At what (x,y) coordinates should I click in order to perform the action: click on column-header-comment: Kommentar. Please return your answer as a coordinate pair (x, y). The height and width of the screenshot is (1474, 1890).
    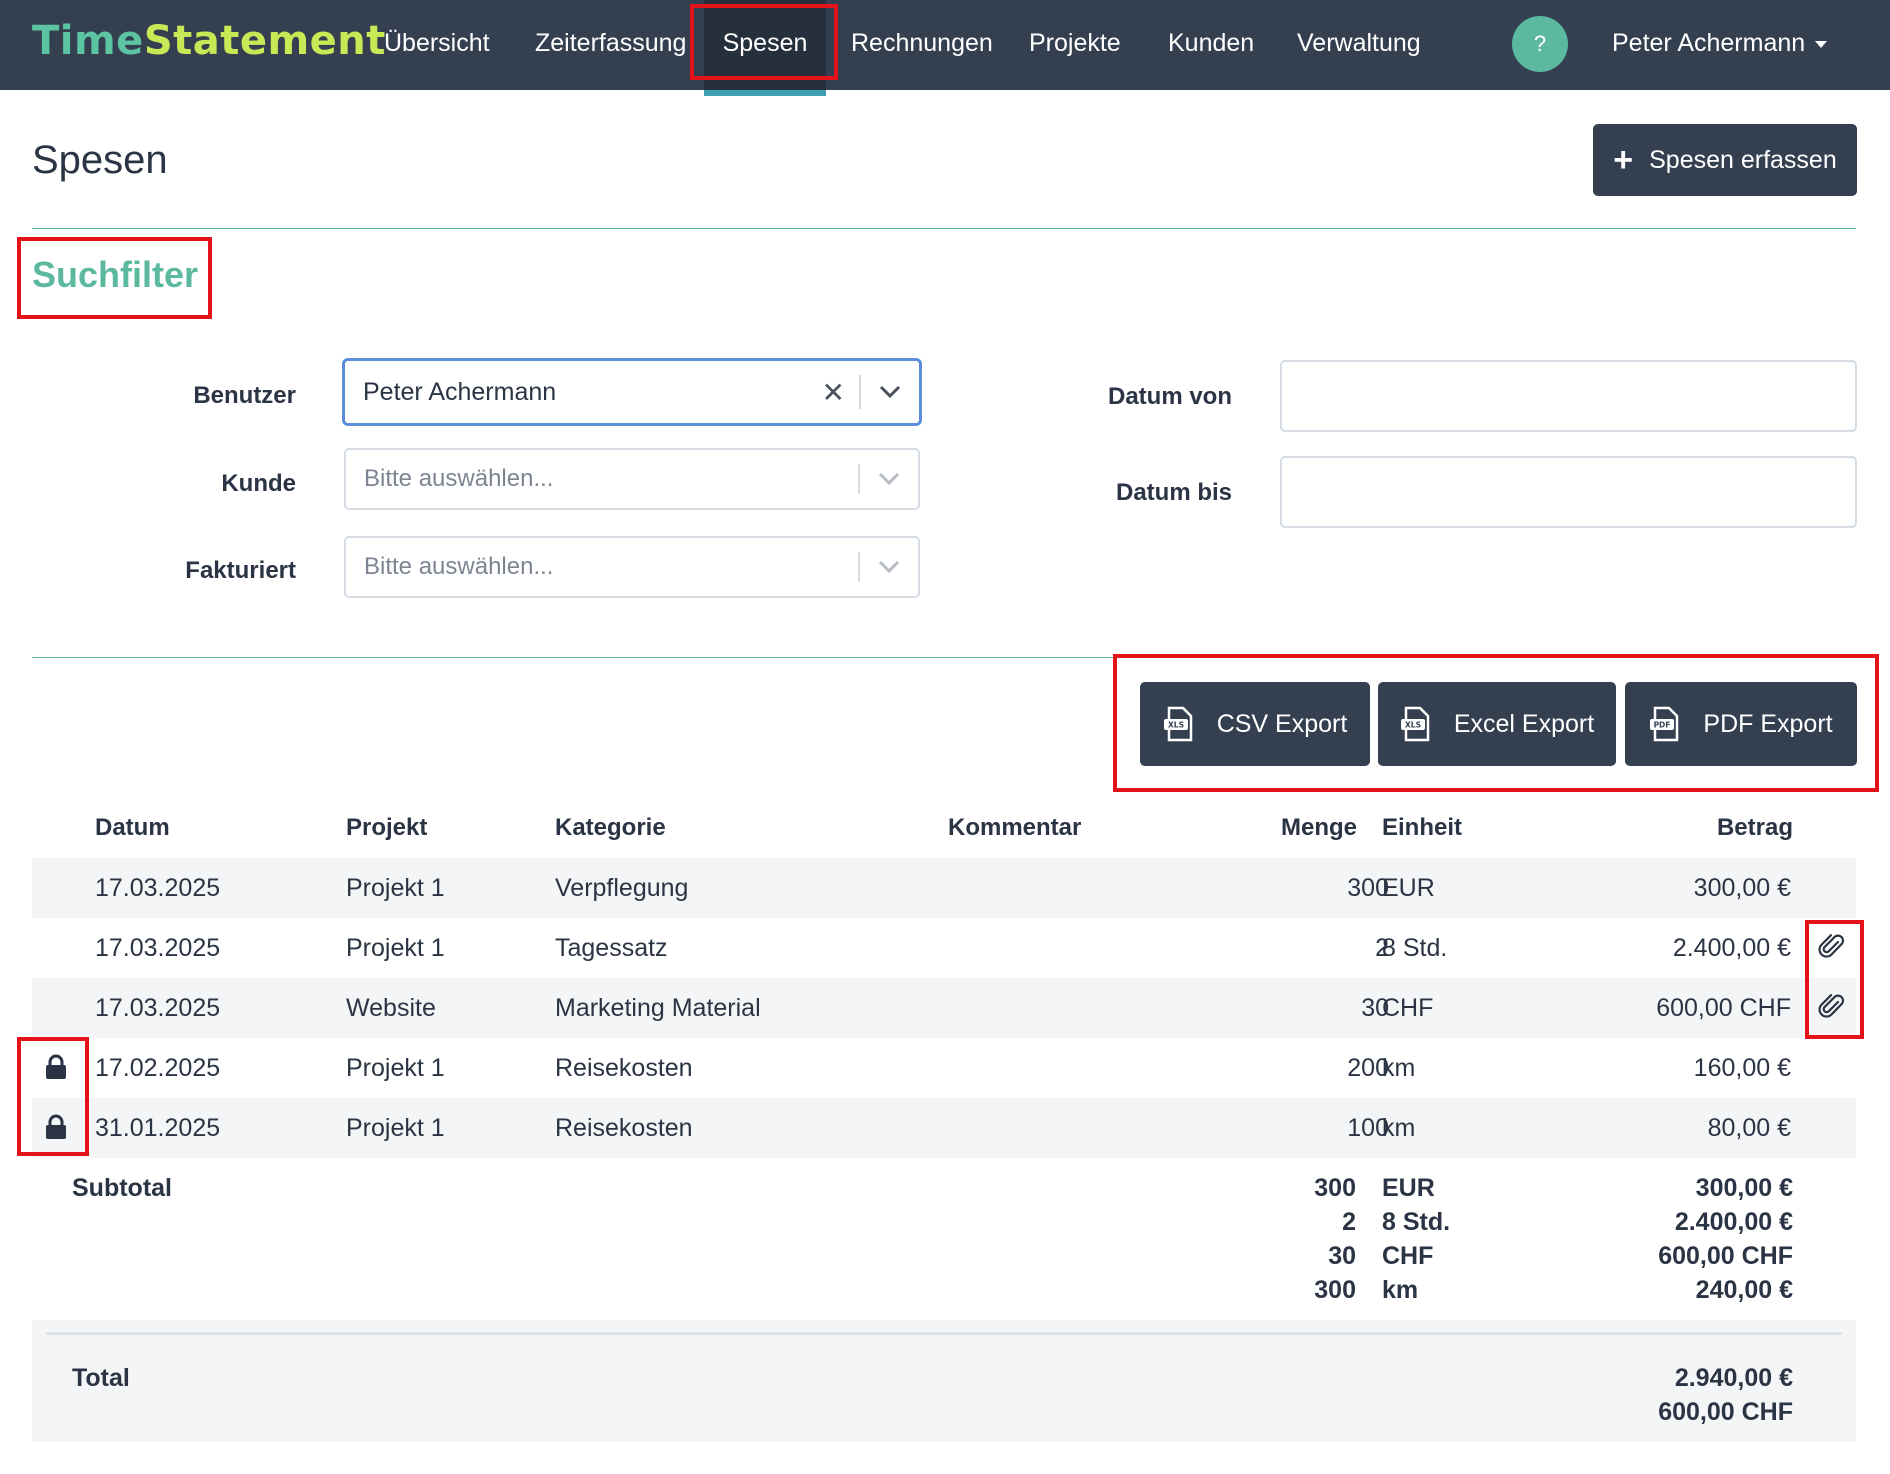
    Looking at the image, I should click on (1014, 828).